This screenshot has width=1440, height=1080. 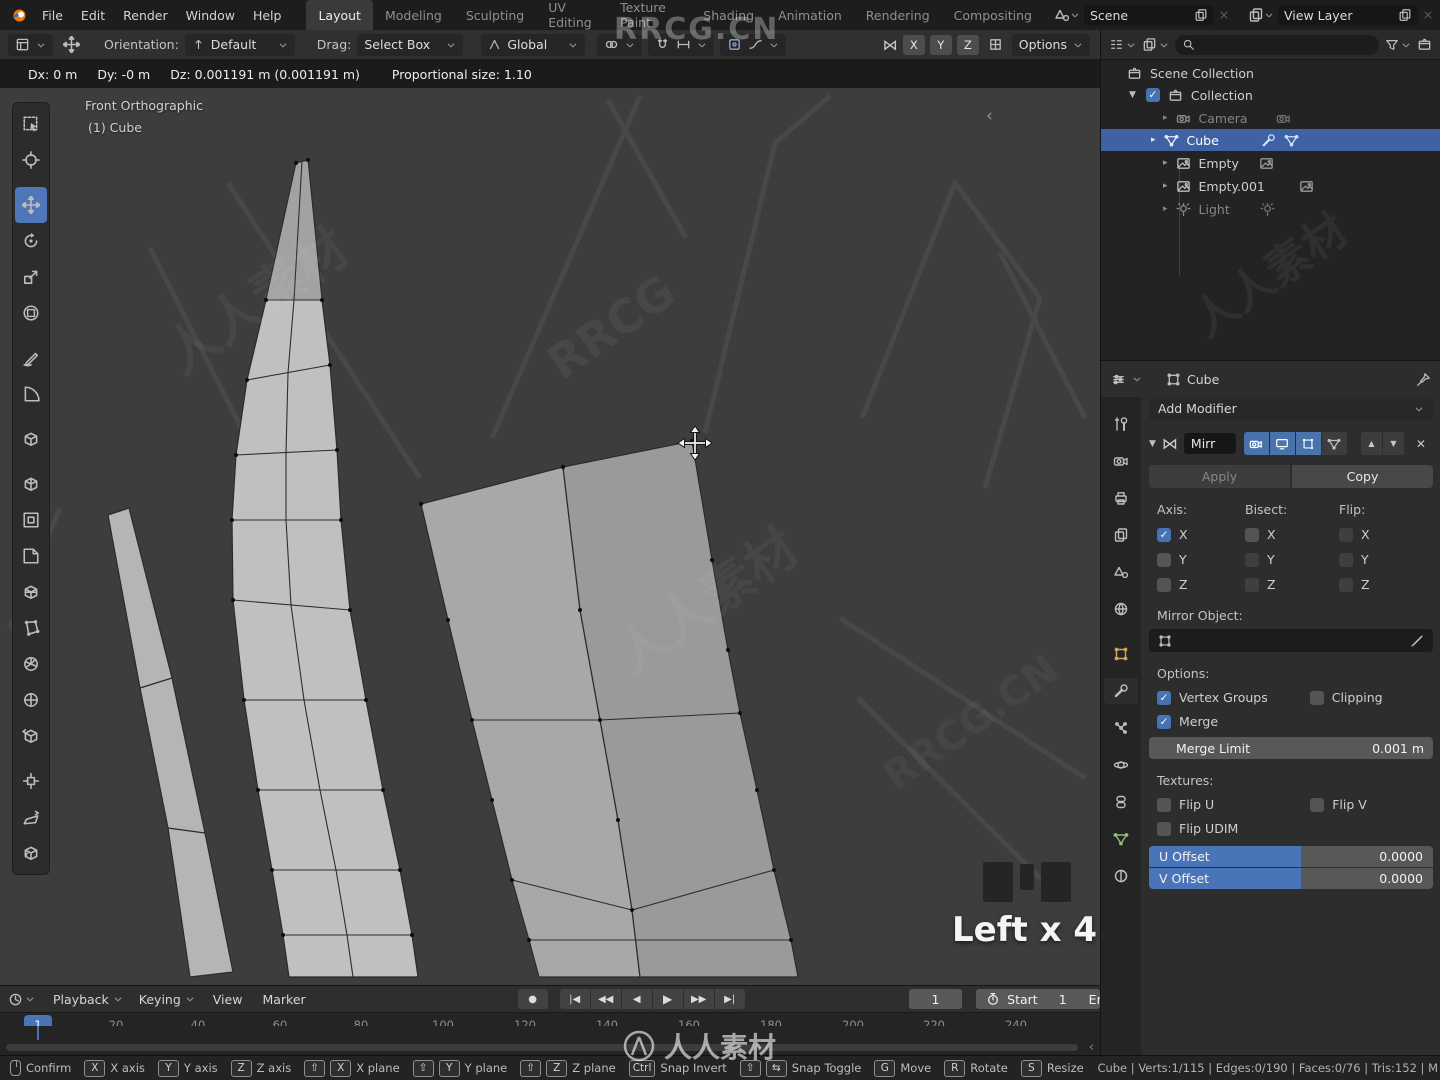 What do you see at coordinates (1270, 209) in the screenshot?
I see `outliner-row-light: ▸ Light` at bounding box center [1270, 209].